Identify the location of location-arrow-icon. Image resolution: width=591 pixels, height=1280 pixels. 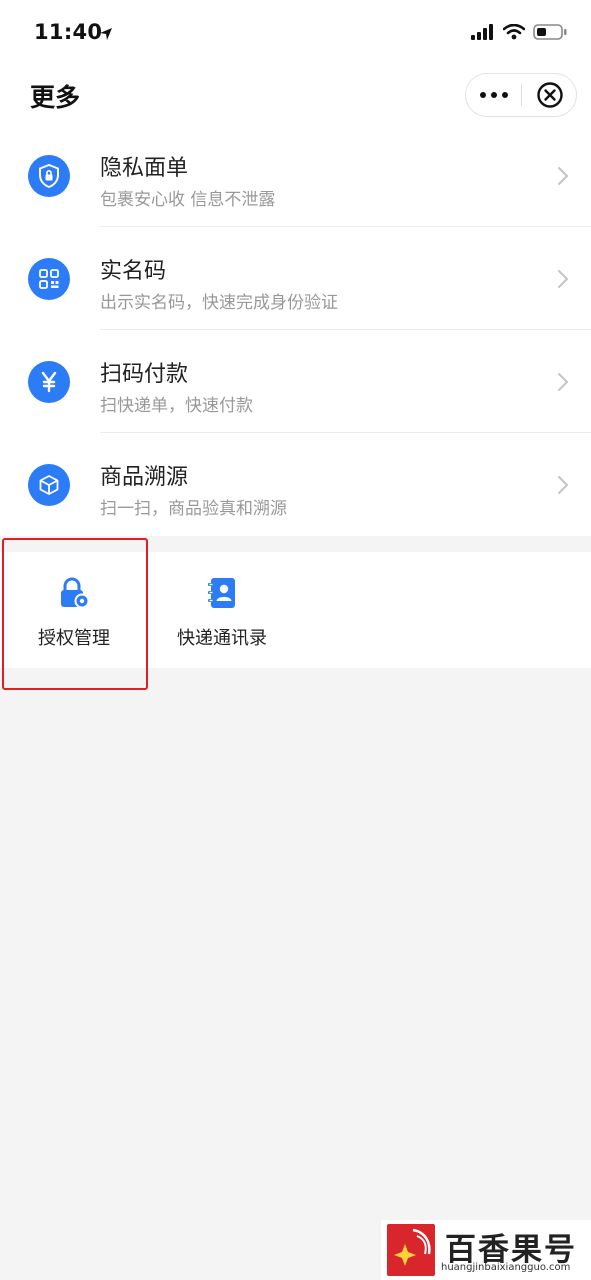
(106, 34).